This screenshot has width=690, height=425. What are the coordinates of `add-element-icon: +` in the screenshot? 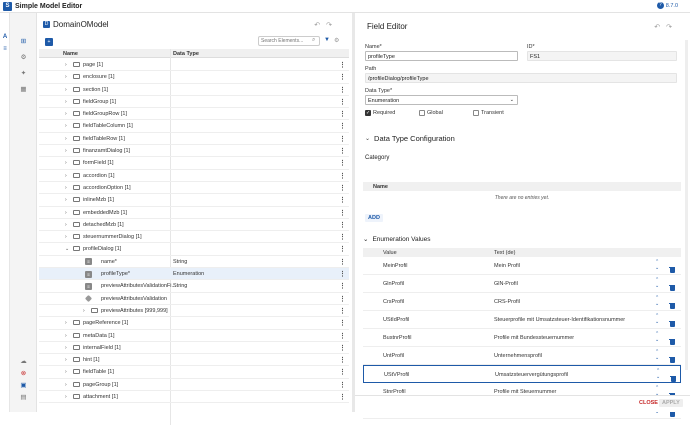 It's located at (49, 42).